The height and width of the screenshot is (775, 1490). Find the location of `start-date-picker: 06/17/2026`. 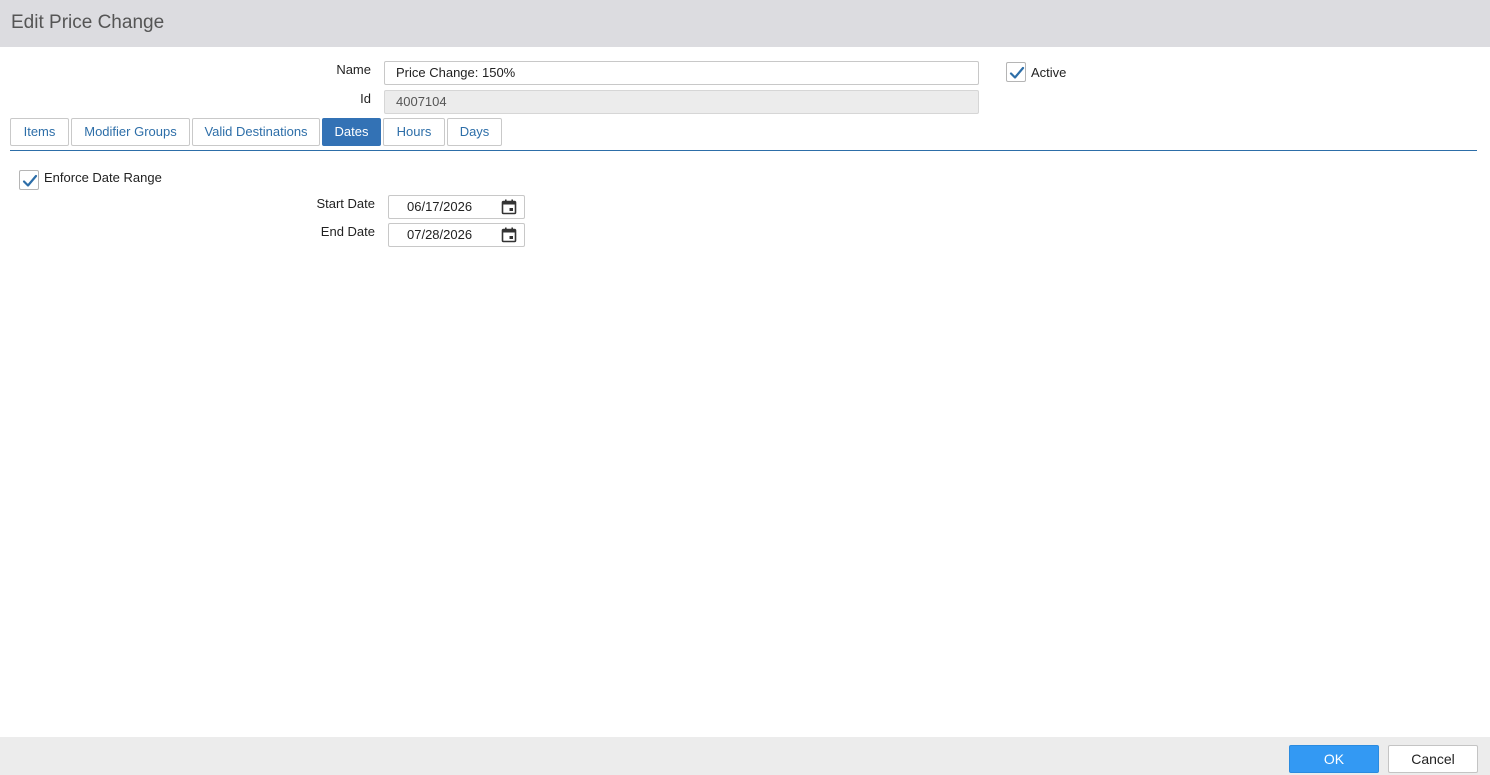

start-date-picker: 06/17/2026 is located at coordinates (456, 207).